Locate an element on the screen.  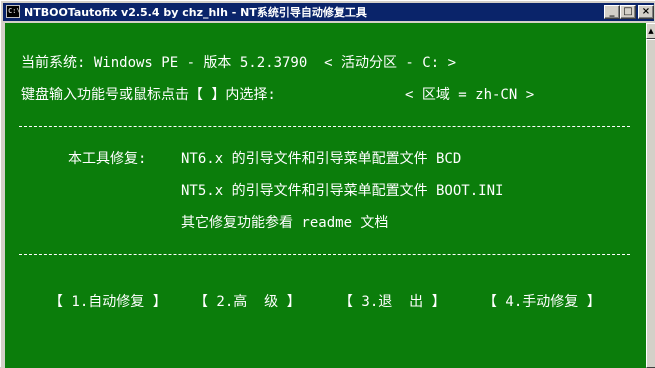
maximize-button: □ is located at coordinates (628, 12).